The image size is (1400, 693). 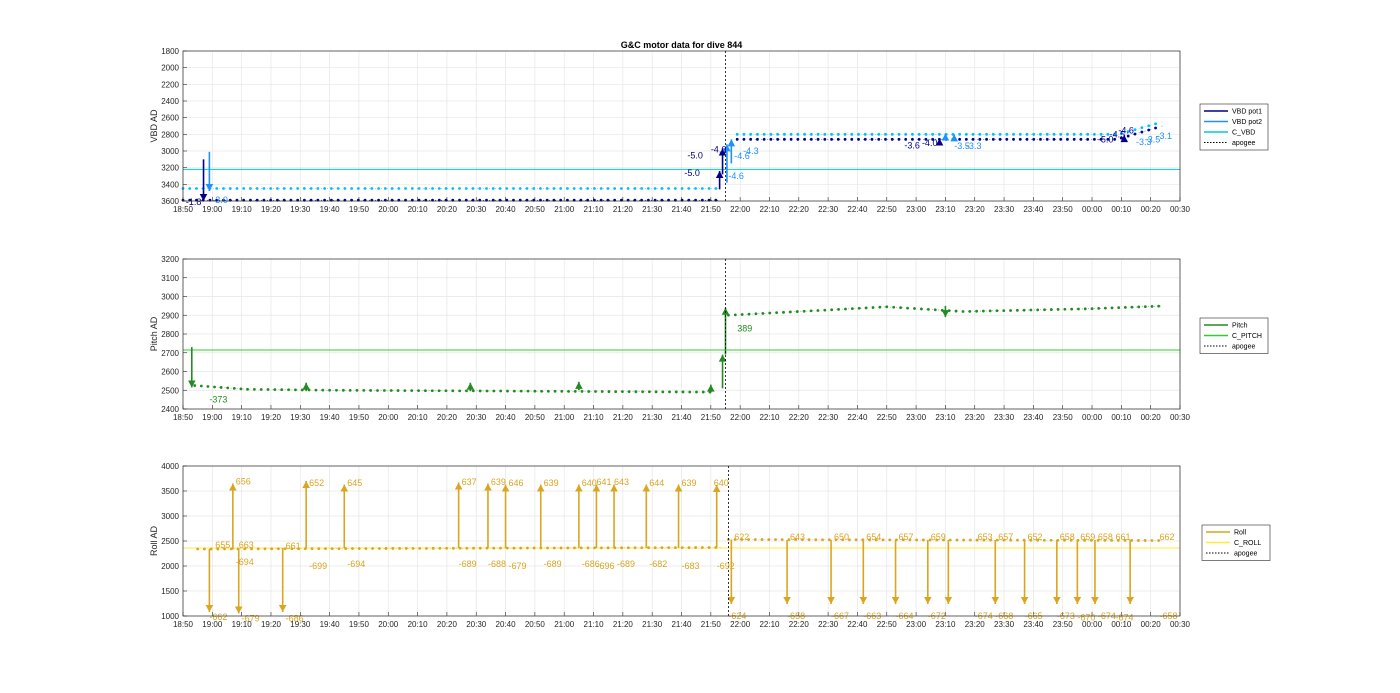 I want to click on annotation-label: -674, so click(x=1124, y=618).